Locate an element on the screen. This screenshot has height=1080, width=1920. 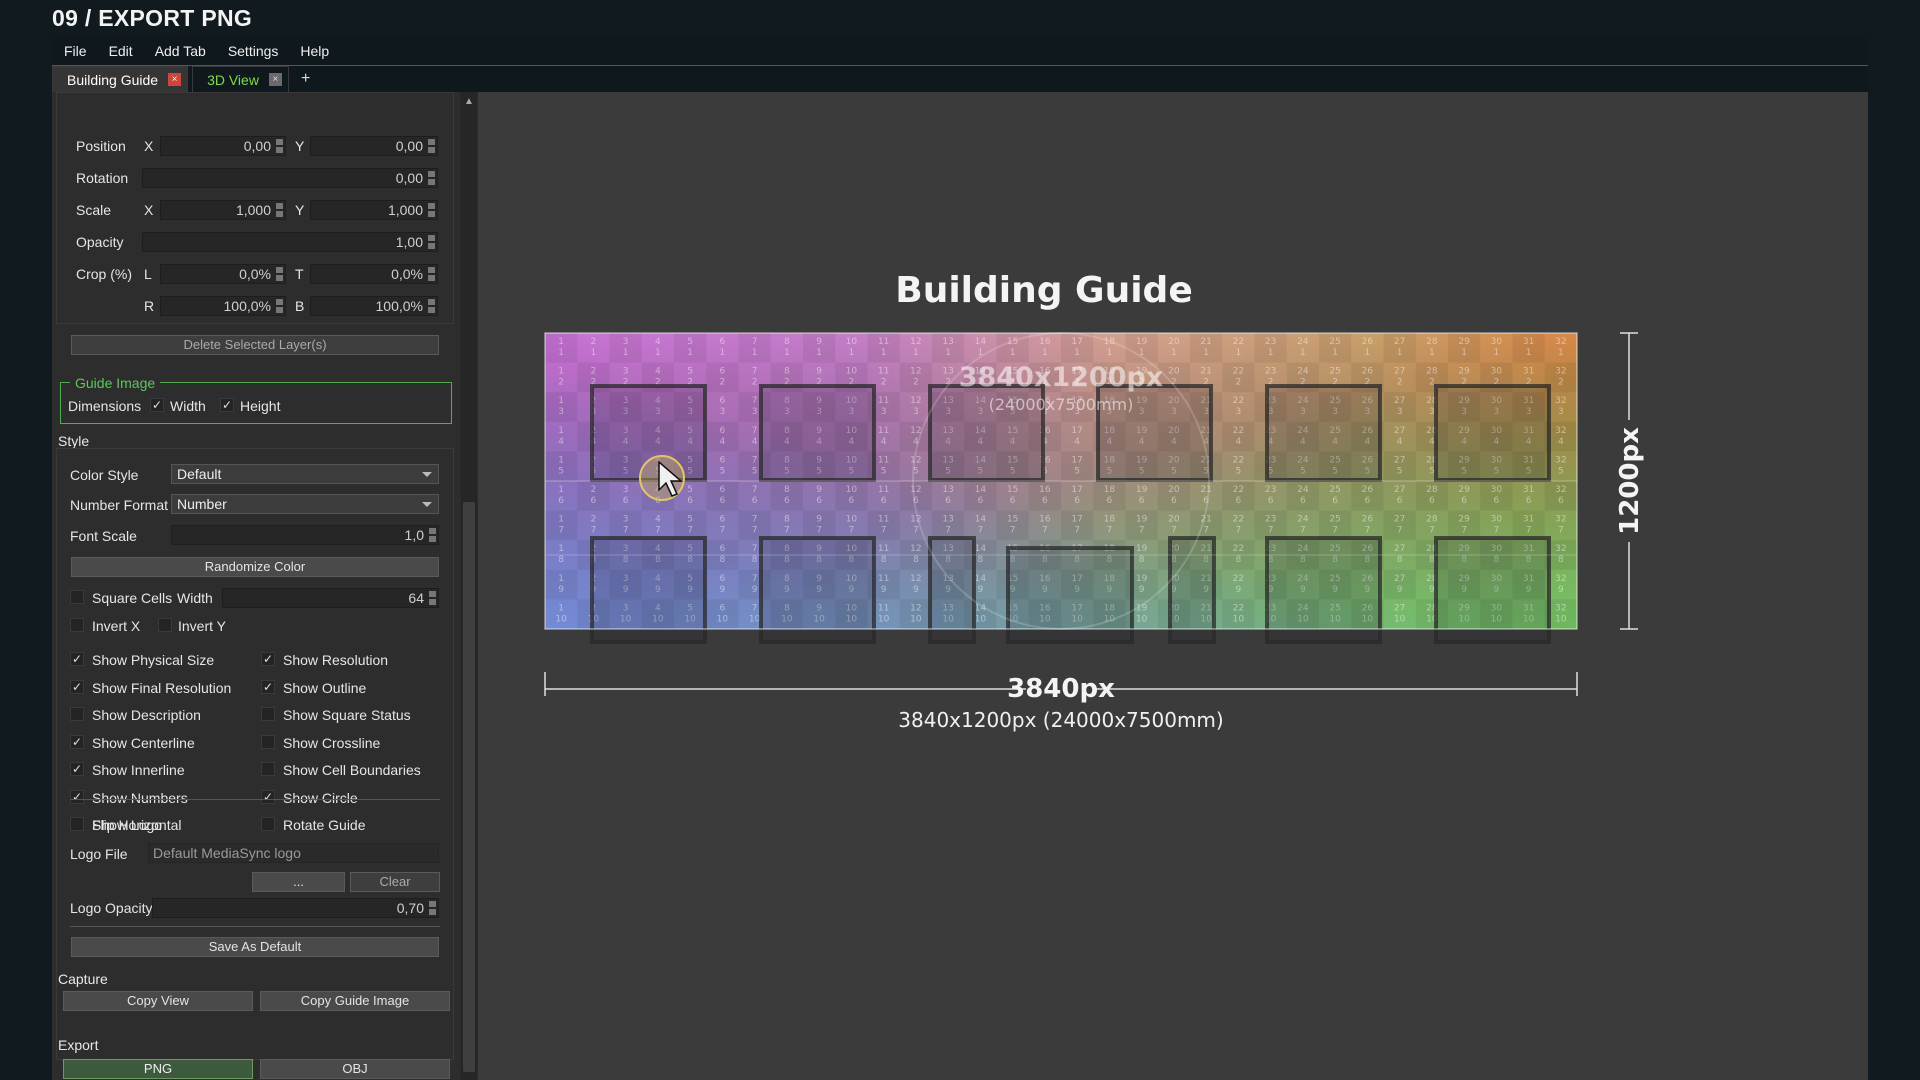
center-resolution: 3840x1200px is located at coordinates (1061, 377).